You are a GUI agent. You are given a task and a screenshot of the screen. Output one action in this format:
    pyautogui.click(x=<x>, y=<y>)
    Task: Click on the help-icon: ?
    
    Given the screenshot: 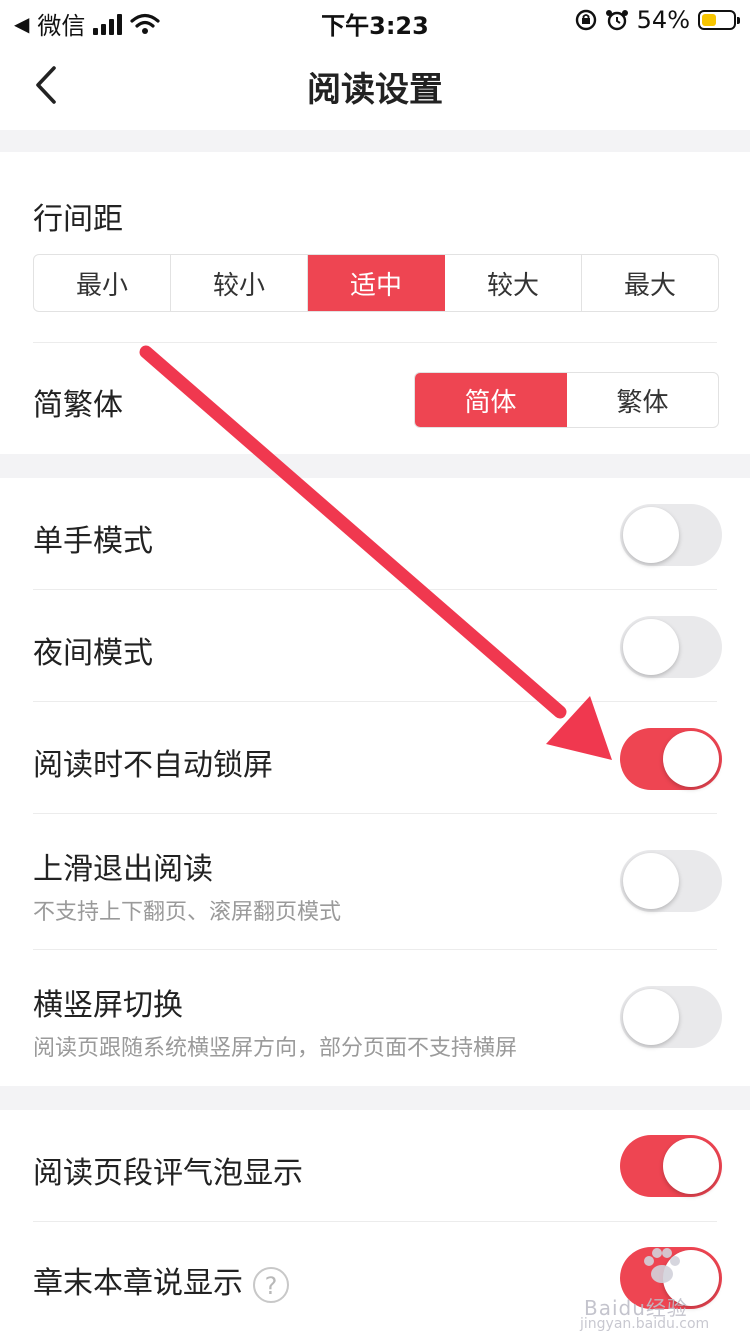 What is the action you would take?
    pyautogui.click(x=271, y=1284)
    